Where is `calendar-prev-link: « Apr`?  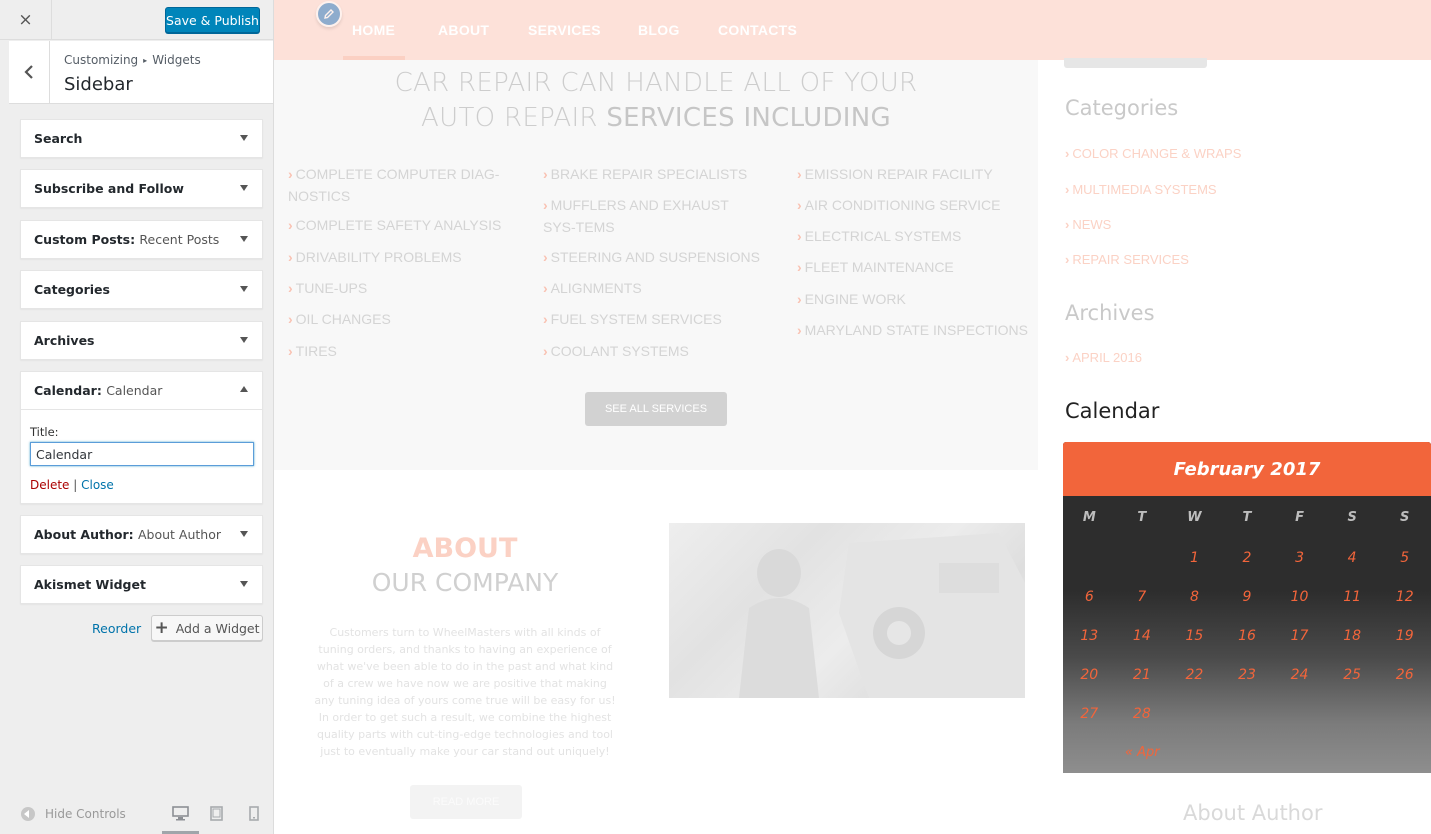 calendar-prev-link: « Apr is located at coordinates (1142, 752).